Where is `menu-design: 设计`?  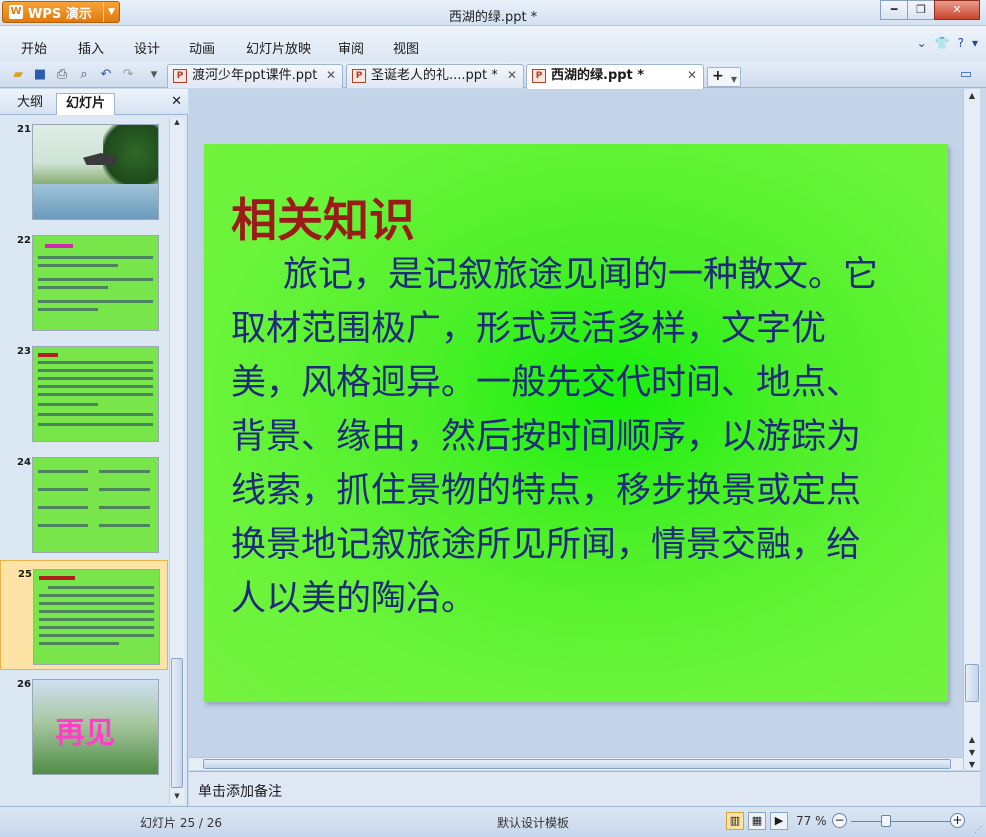 menu-design: 设计 is located at coordinates (147, 47).